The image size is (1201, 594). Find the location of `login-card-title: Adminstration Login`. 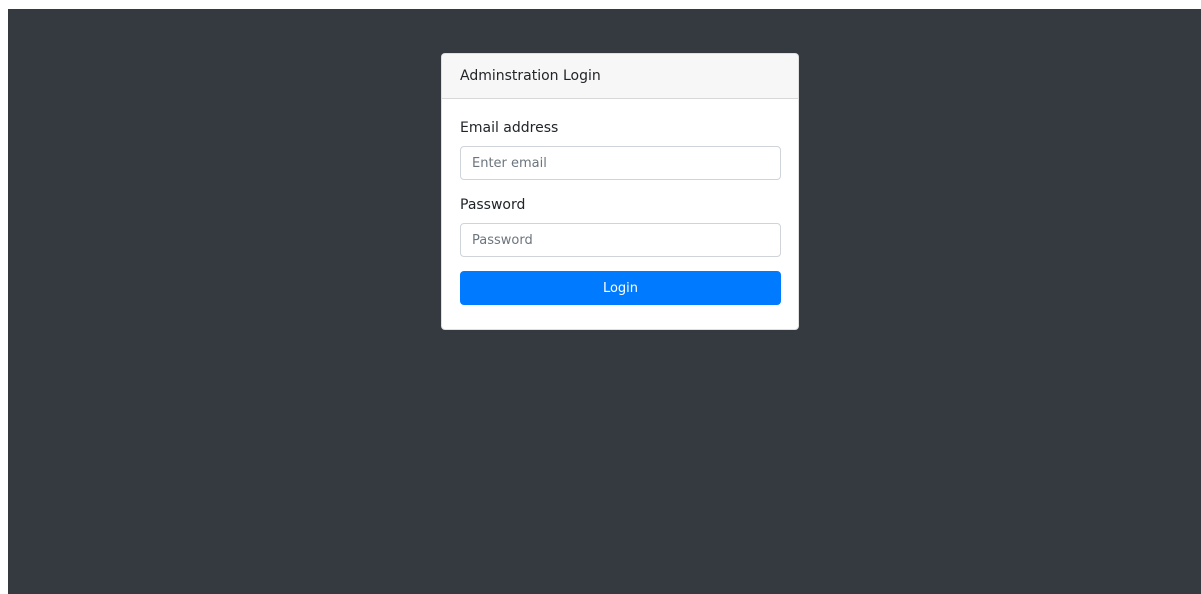

login-card-title: Adminstration Login is located at coordinates (530, 76).